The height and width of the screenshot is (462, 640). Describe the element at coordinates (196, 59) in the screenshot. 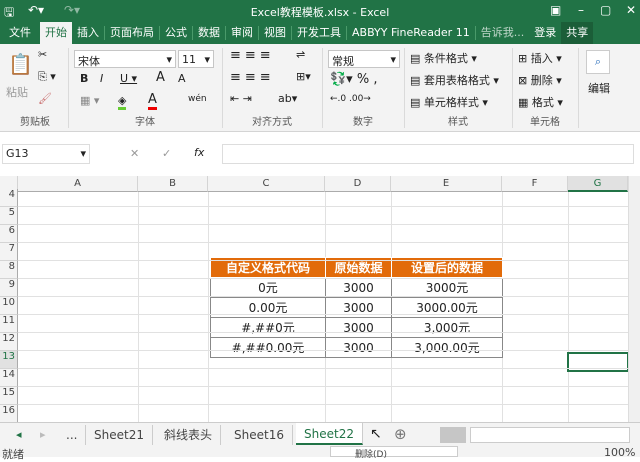

I see `font-size-select: 11 ▾` at that location.